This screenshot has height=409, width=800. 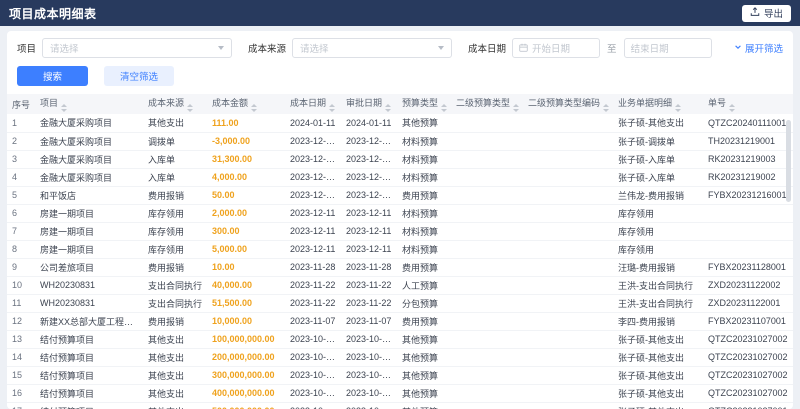 What do you see at coordinates (21, 393) in the screenshot?
I see `table-cell: 16` at bounding box center [21, 393].